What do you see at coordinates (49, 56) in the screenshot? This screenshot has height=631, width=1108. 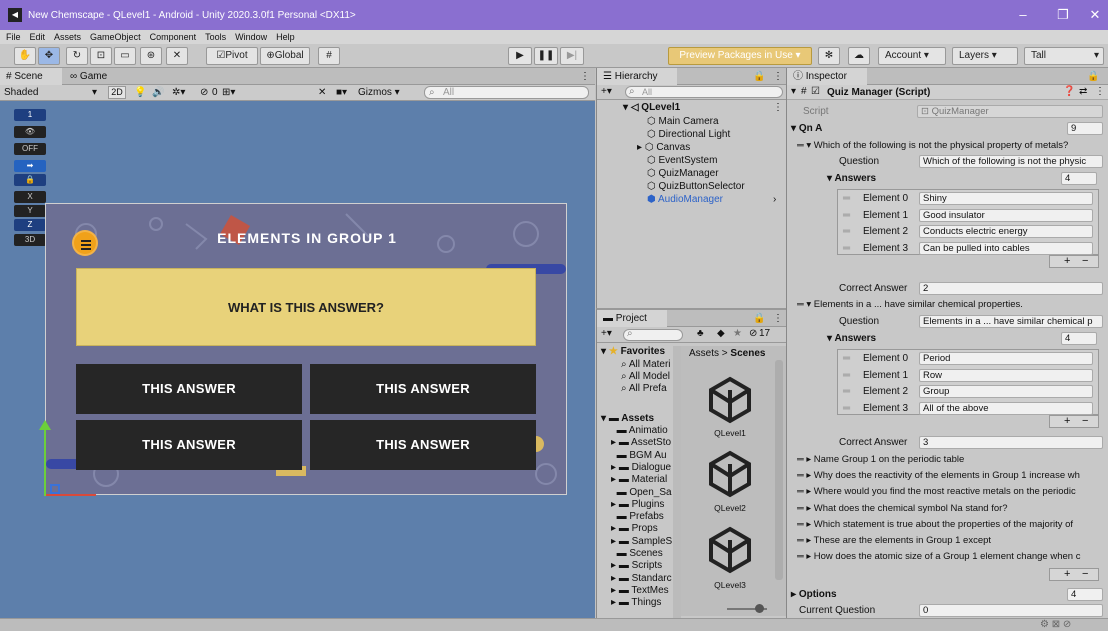 I see `move-tool-icon: ✥` at bounding box center [49, 56].